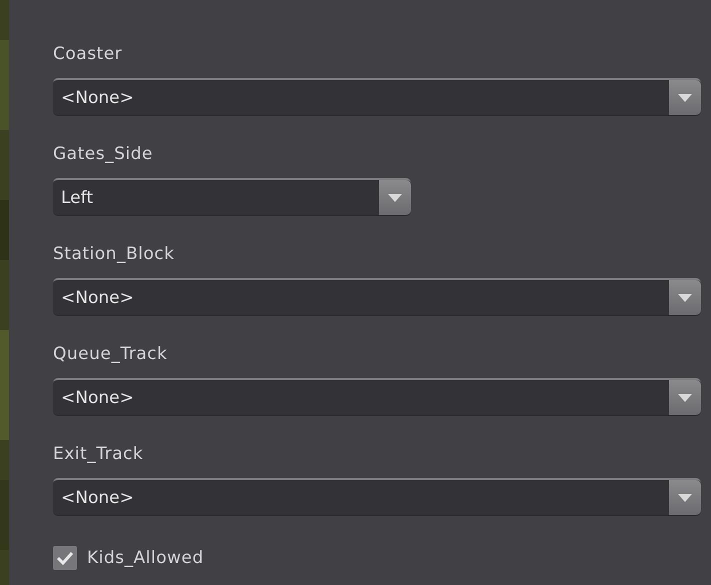 The height and width of the screenshot is (585, 711). I want to click on dropdown: Left, so click(232, 197).